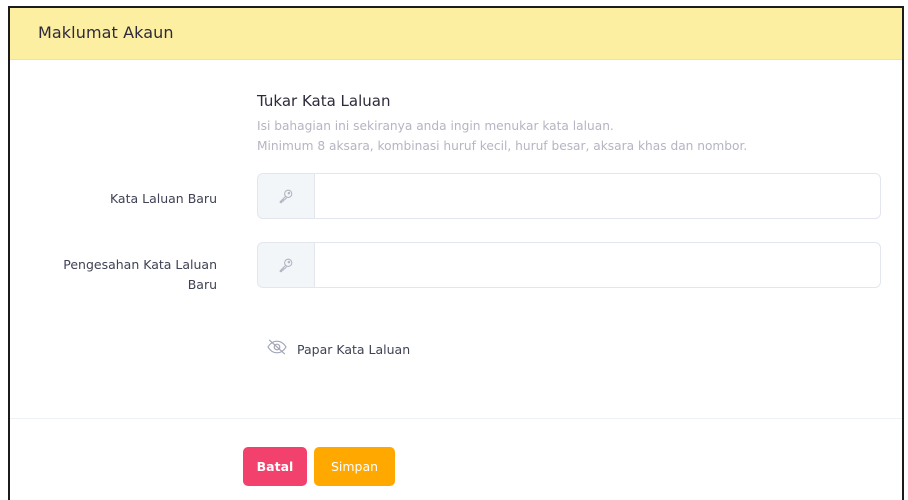  I want to click on show-password-toggle: Papar Kata Laluan, so click(338, 349).